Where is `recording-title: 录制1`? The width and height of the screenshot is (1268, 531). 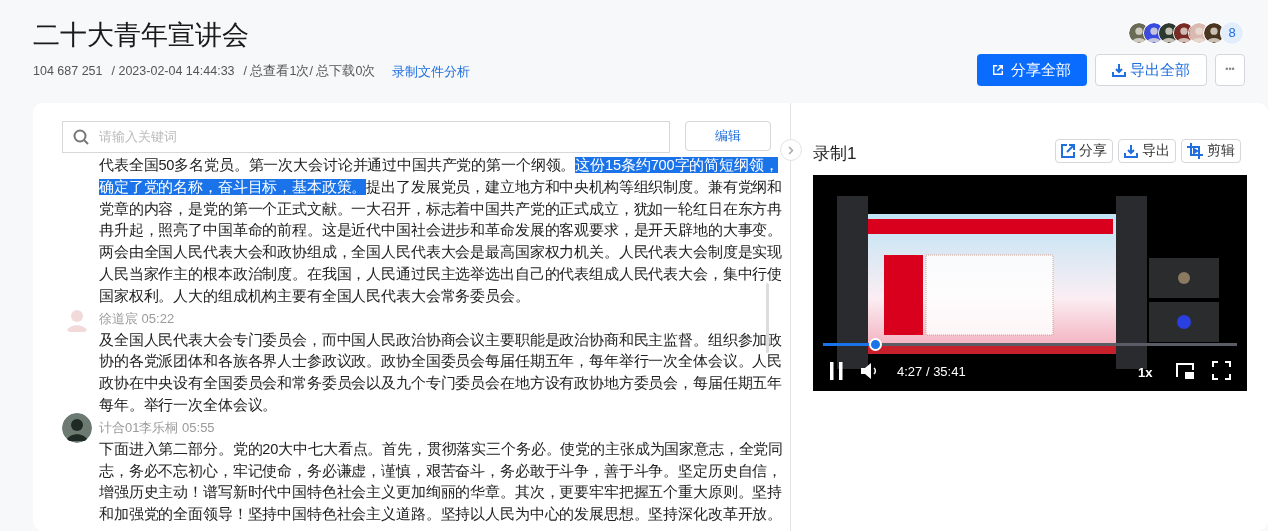
recording-title: 录制1 is located at coordinates (835, 154).